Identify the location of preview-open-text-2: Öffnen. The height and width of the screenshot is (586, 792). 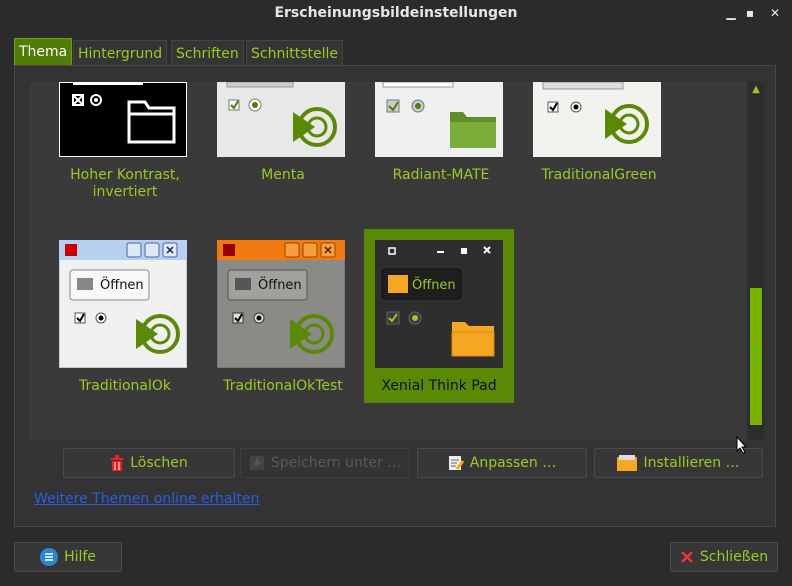
(280, 284).